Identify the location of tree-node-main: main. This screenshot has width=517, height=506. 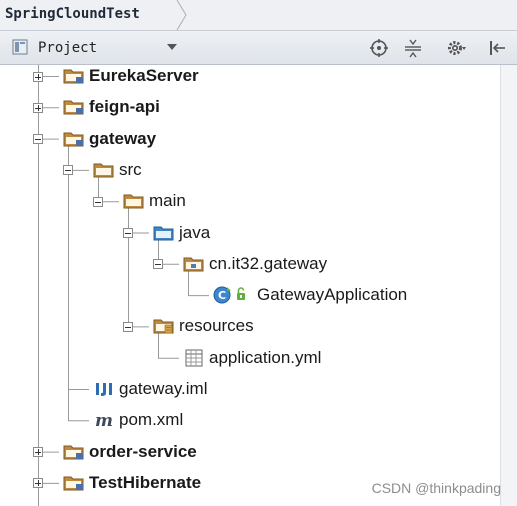
(154, 201).